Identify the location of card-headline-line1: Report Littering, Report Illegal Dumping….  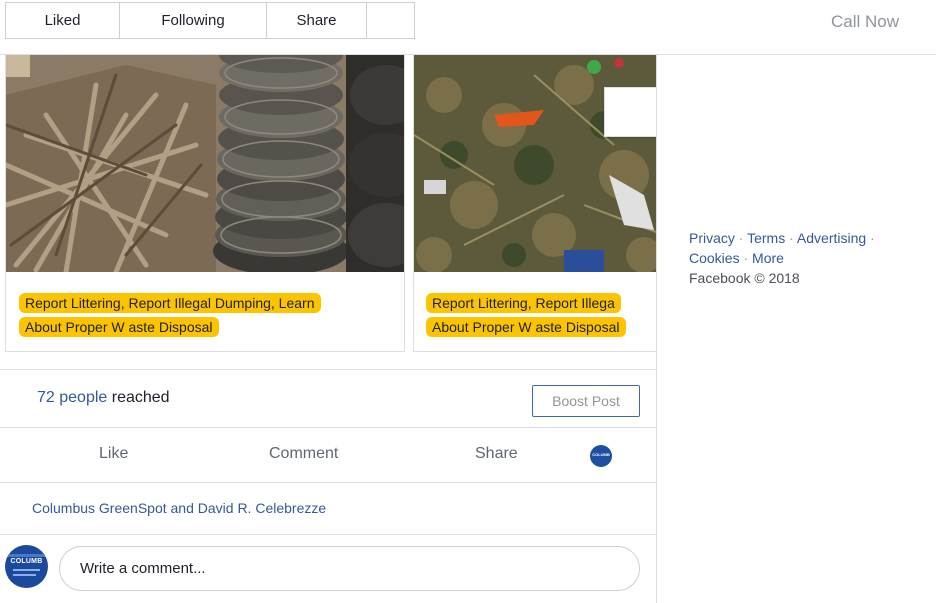
(170, 303).